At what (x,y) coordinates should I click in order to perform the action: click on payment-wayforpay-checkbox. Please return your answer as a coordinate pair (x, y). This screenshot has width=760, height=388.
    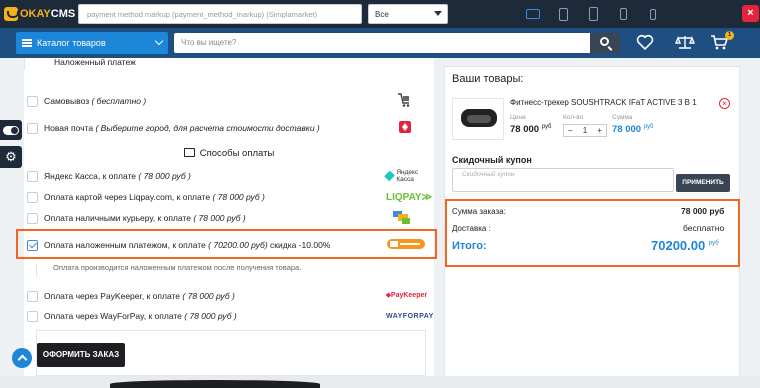
    Looking at the image, I should click on (32, 316).